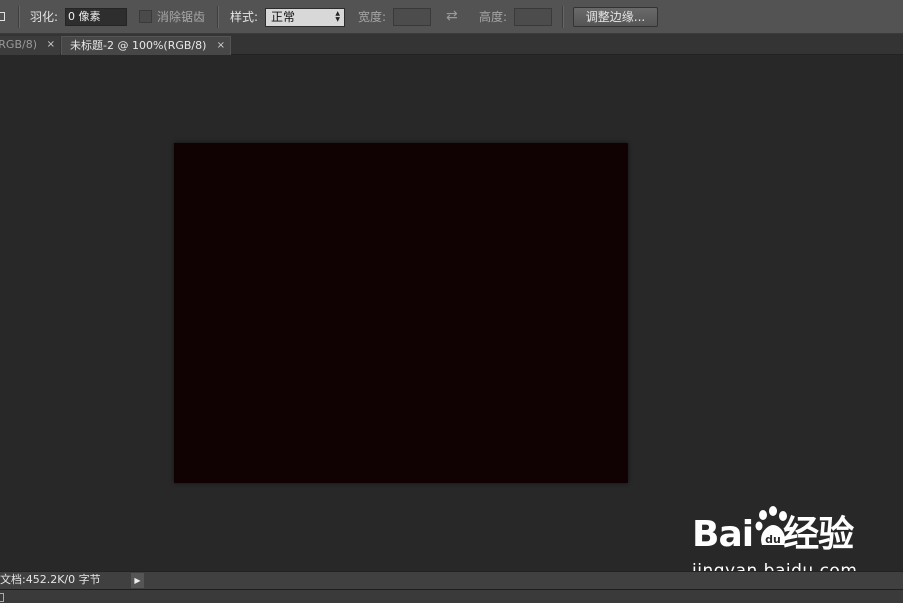  I want to click on width-input, so click(412, 17).